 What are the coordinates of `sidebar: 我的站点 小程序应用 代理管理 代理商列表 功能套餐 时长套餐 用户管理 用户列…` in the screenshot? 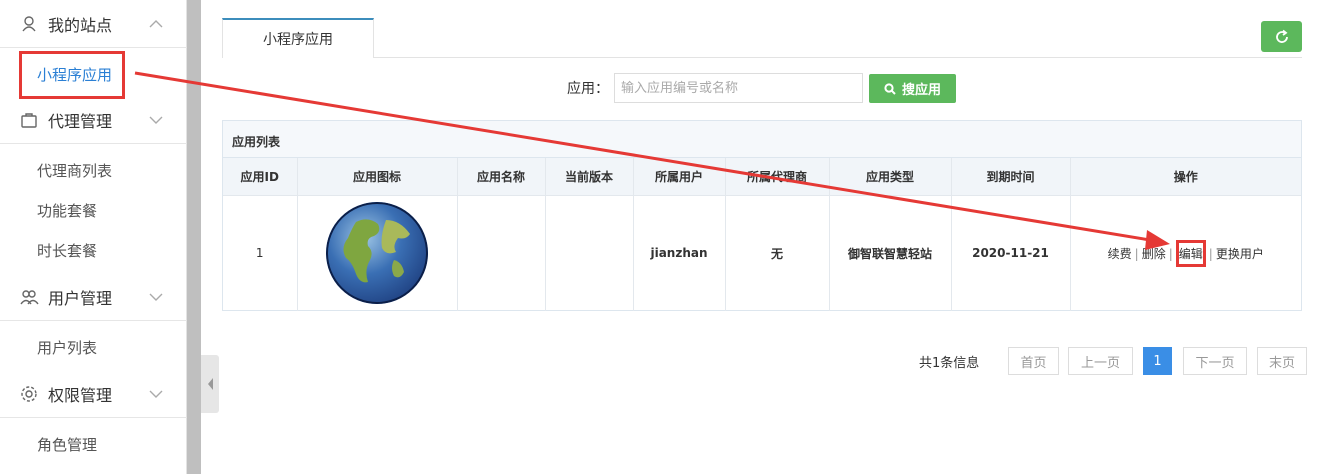 It's located at (93, 237).